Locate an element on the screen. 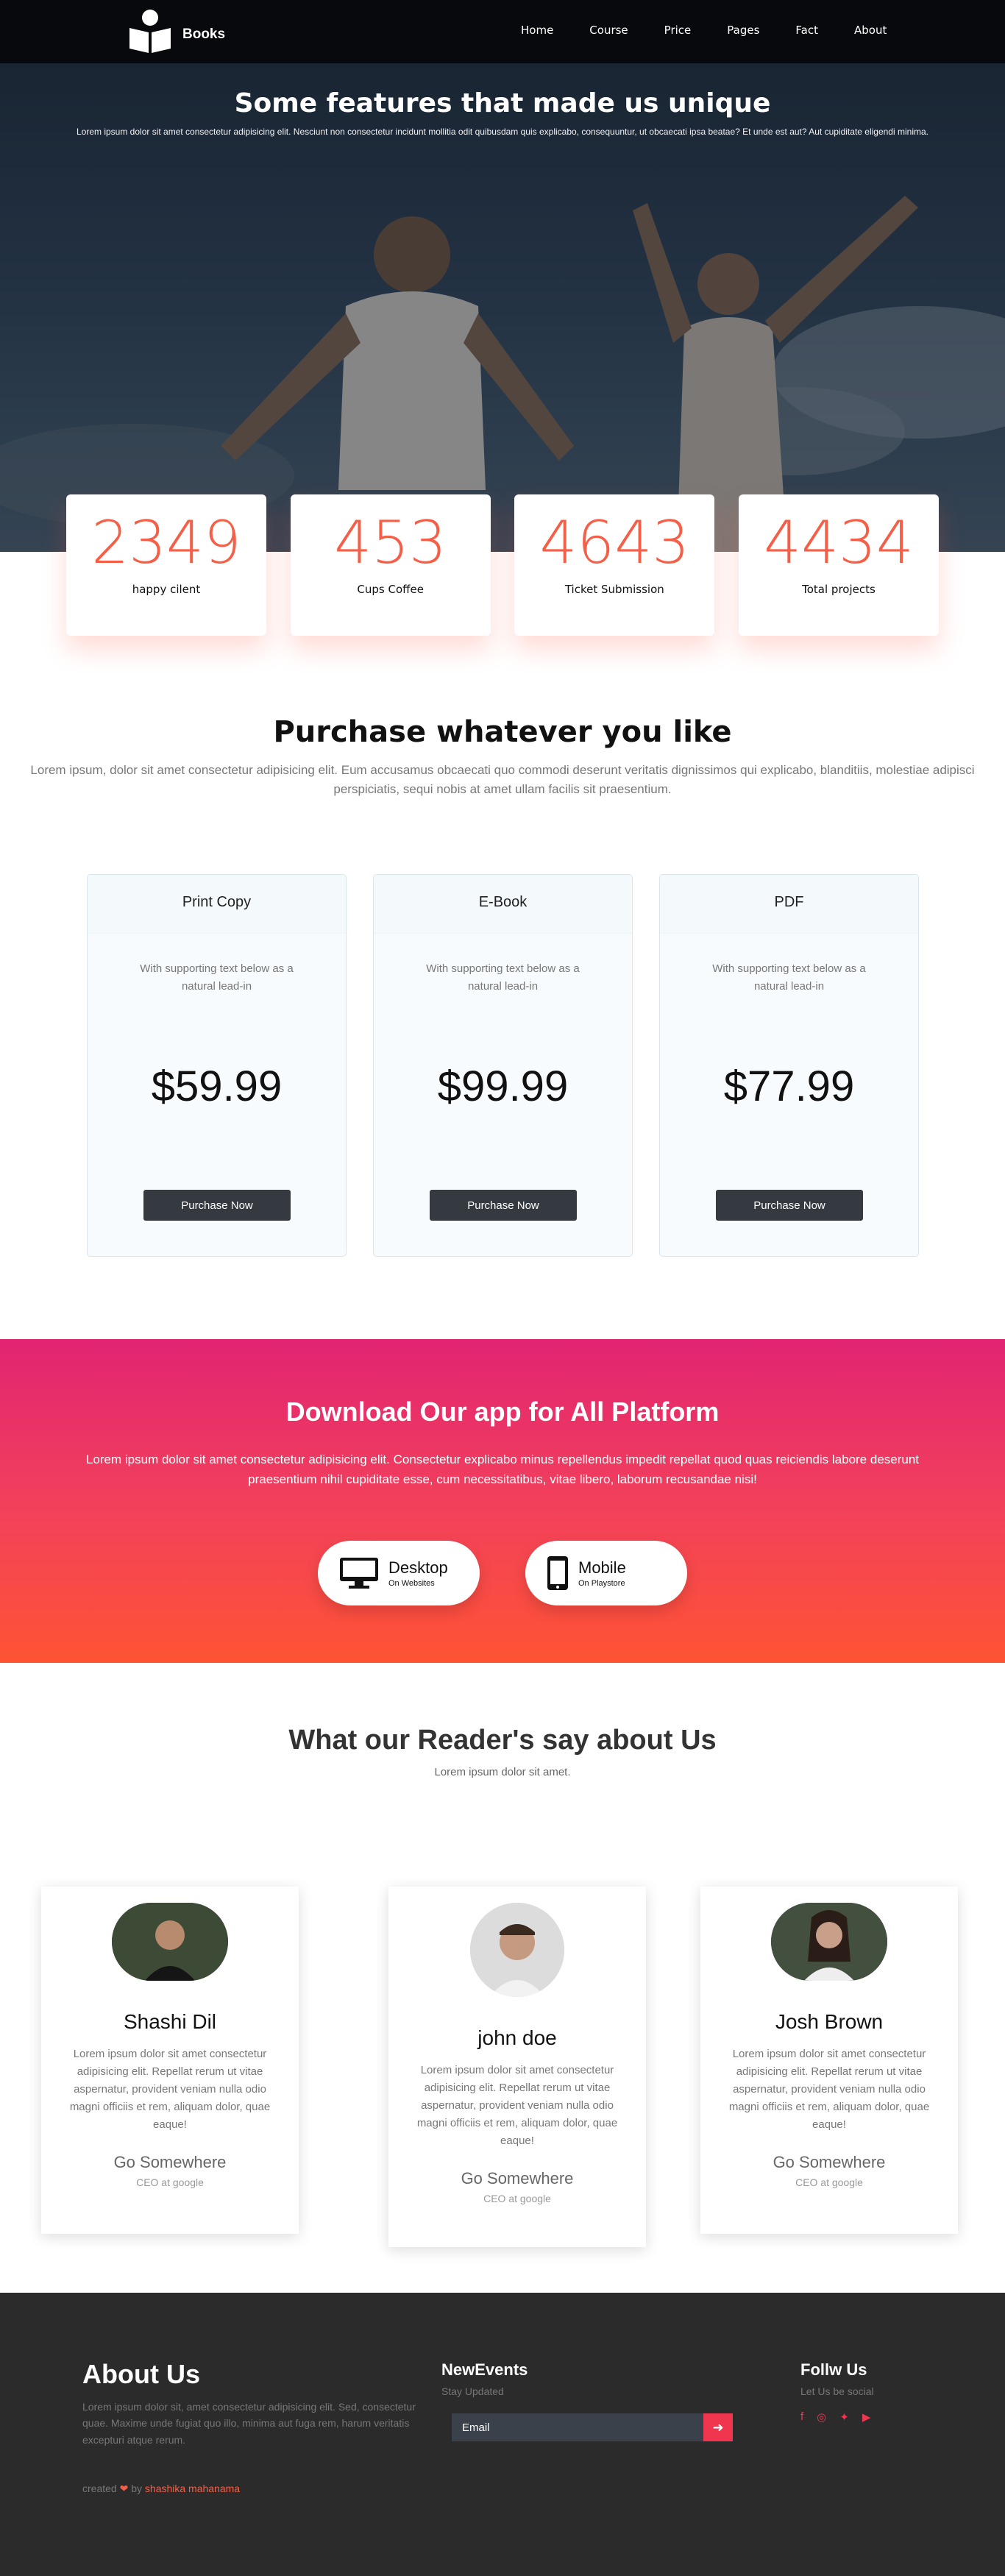 The width and height of the screenshot is (1005, 2576). desktop-download-button: Desktop On Websites is located at coordinates (399, 1573).